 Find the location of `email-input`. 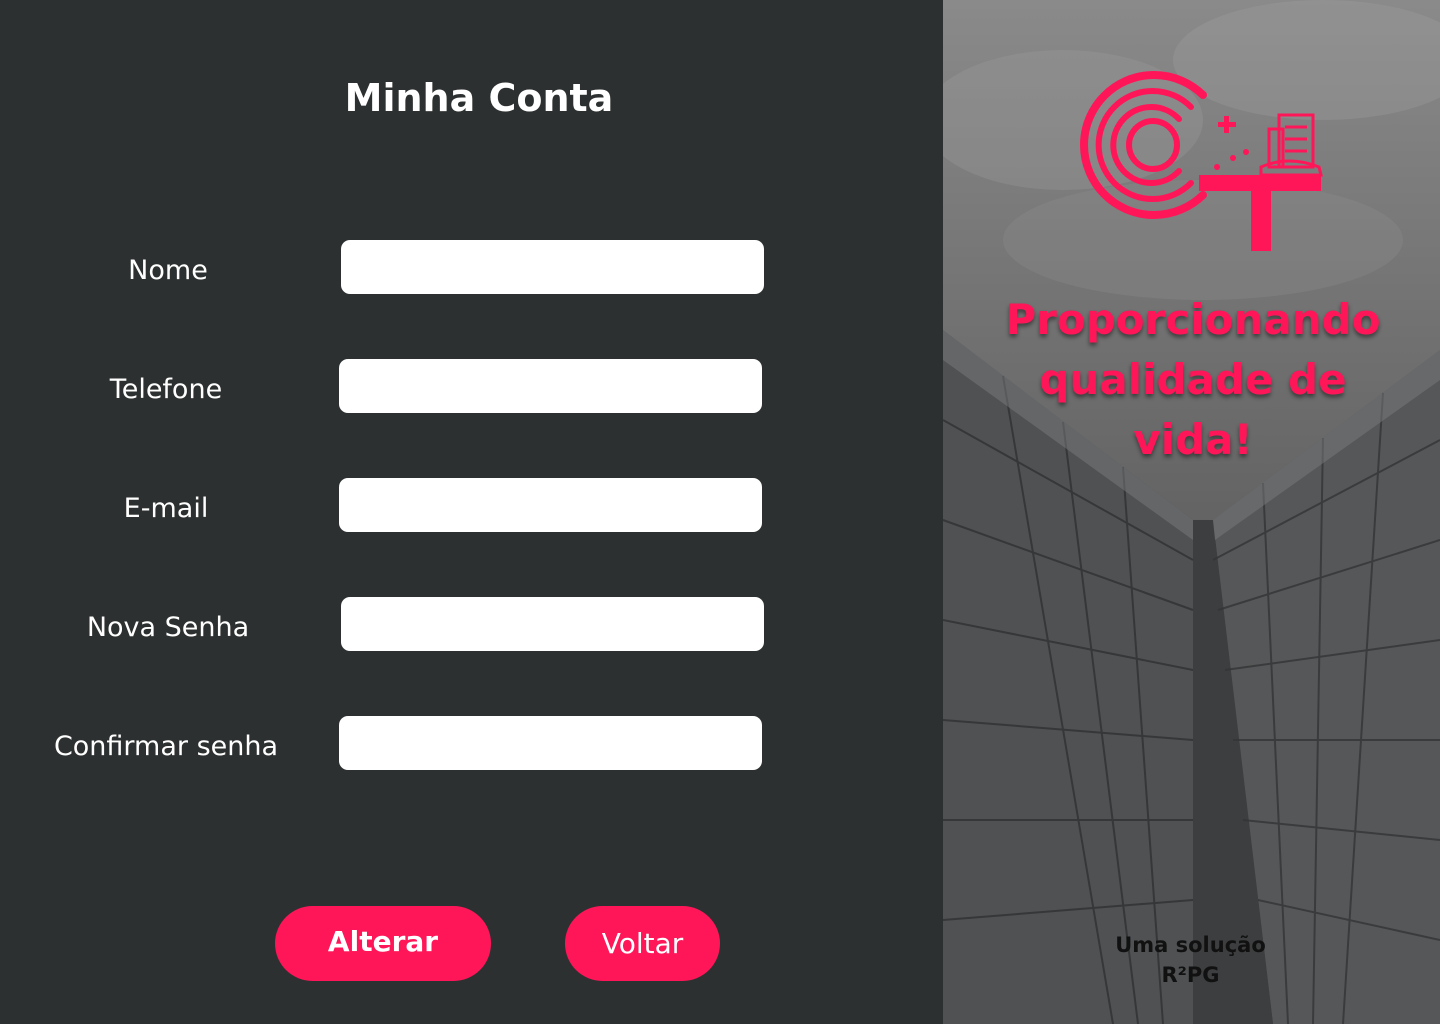

email-input is located at coordinates (550, 505).